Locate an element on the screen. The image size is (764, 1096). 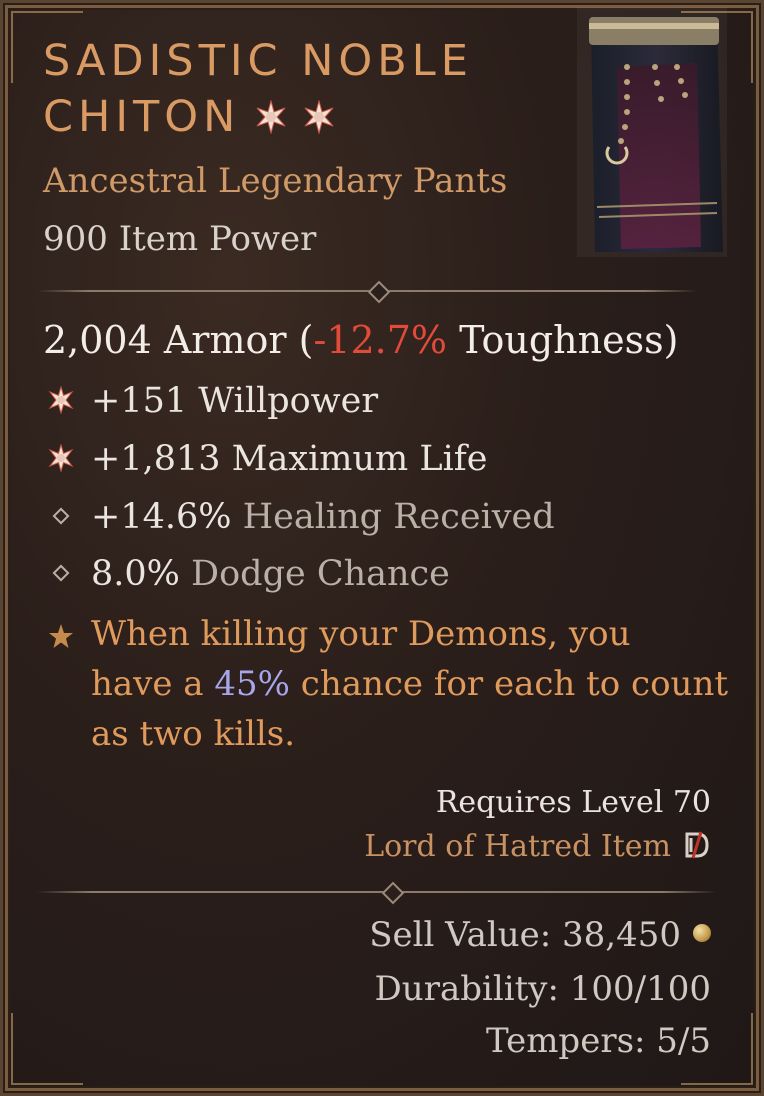
item-name: SADISTIC NOBLE CHITON is located at coordinates (293, 89).